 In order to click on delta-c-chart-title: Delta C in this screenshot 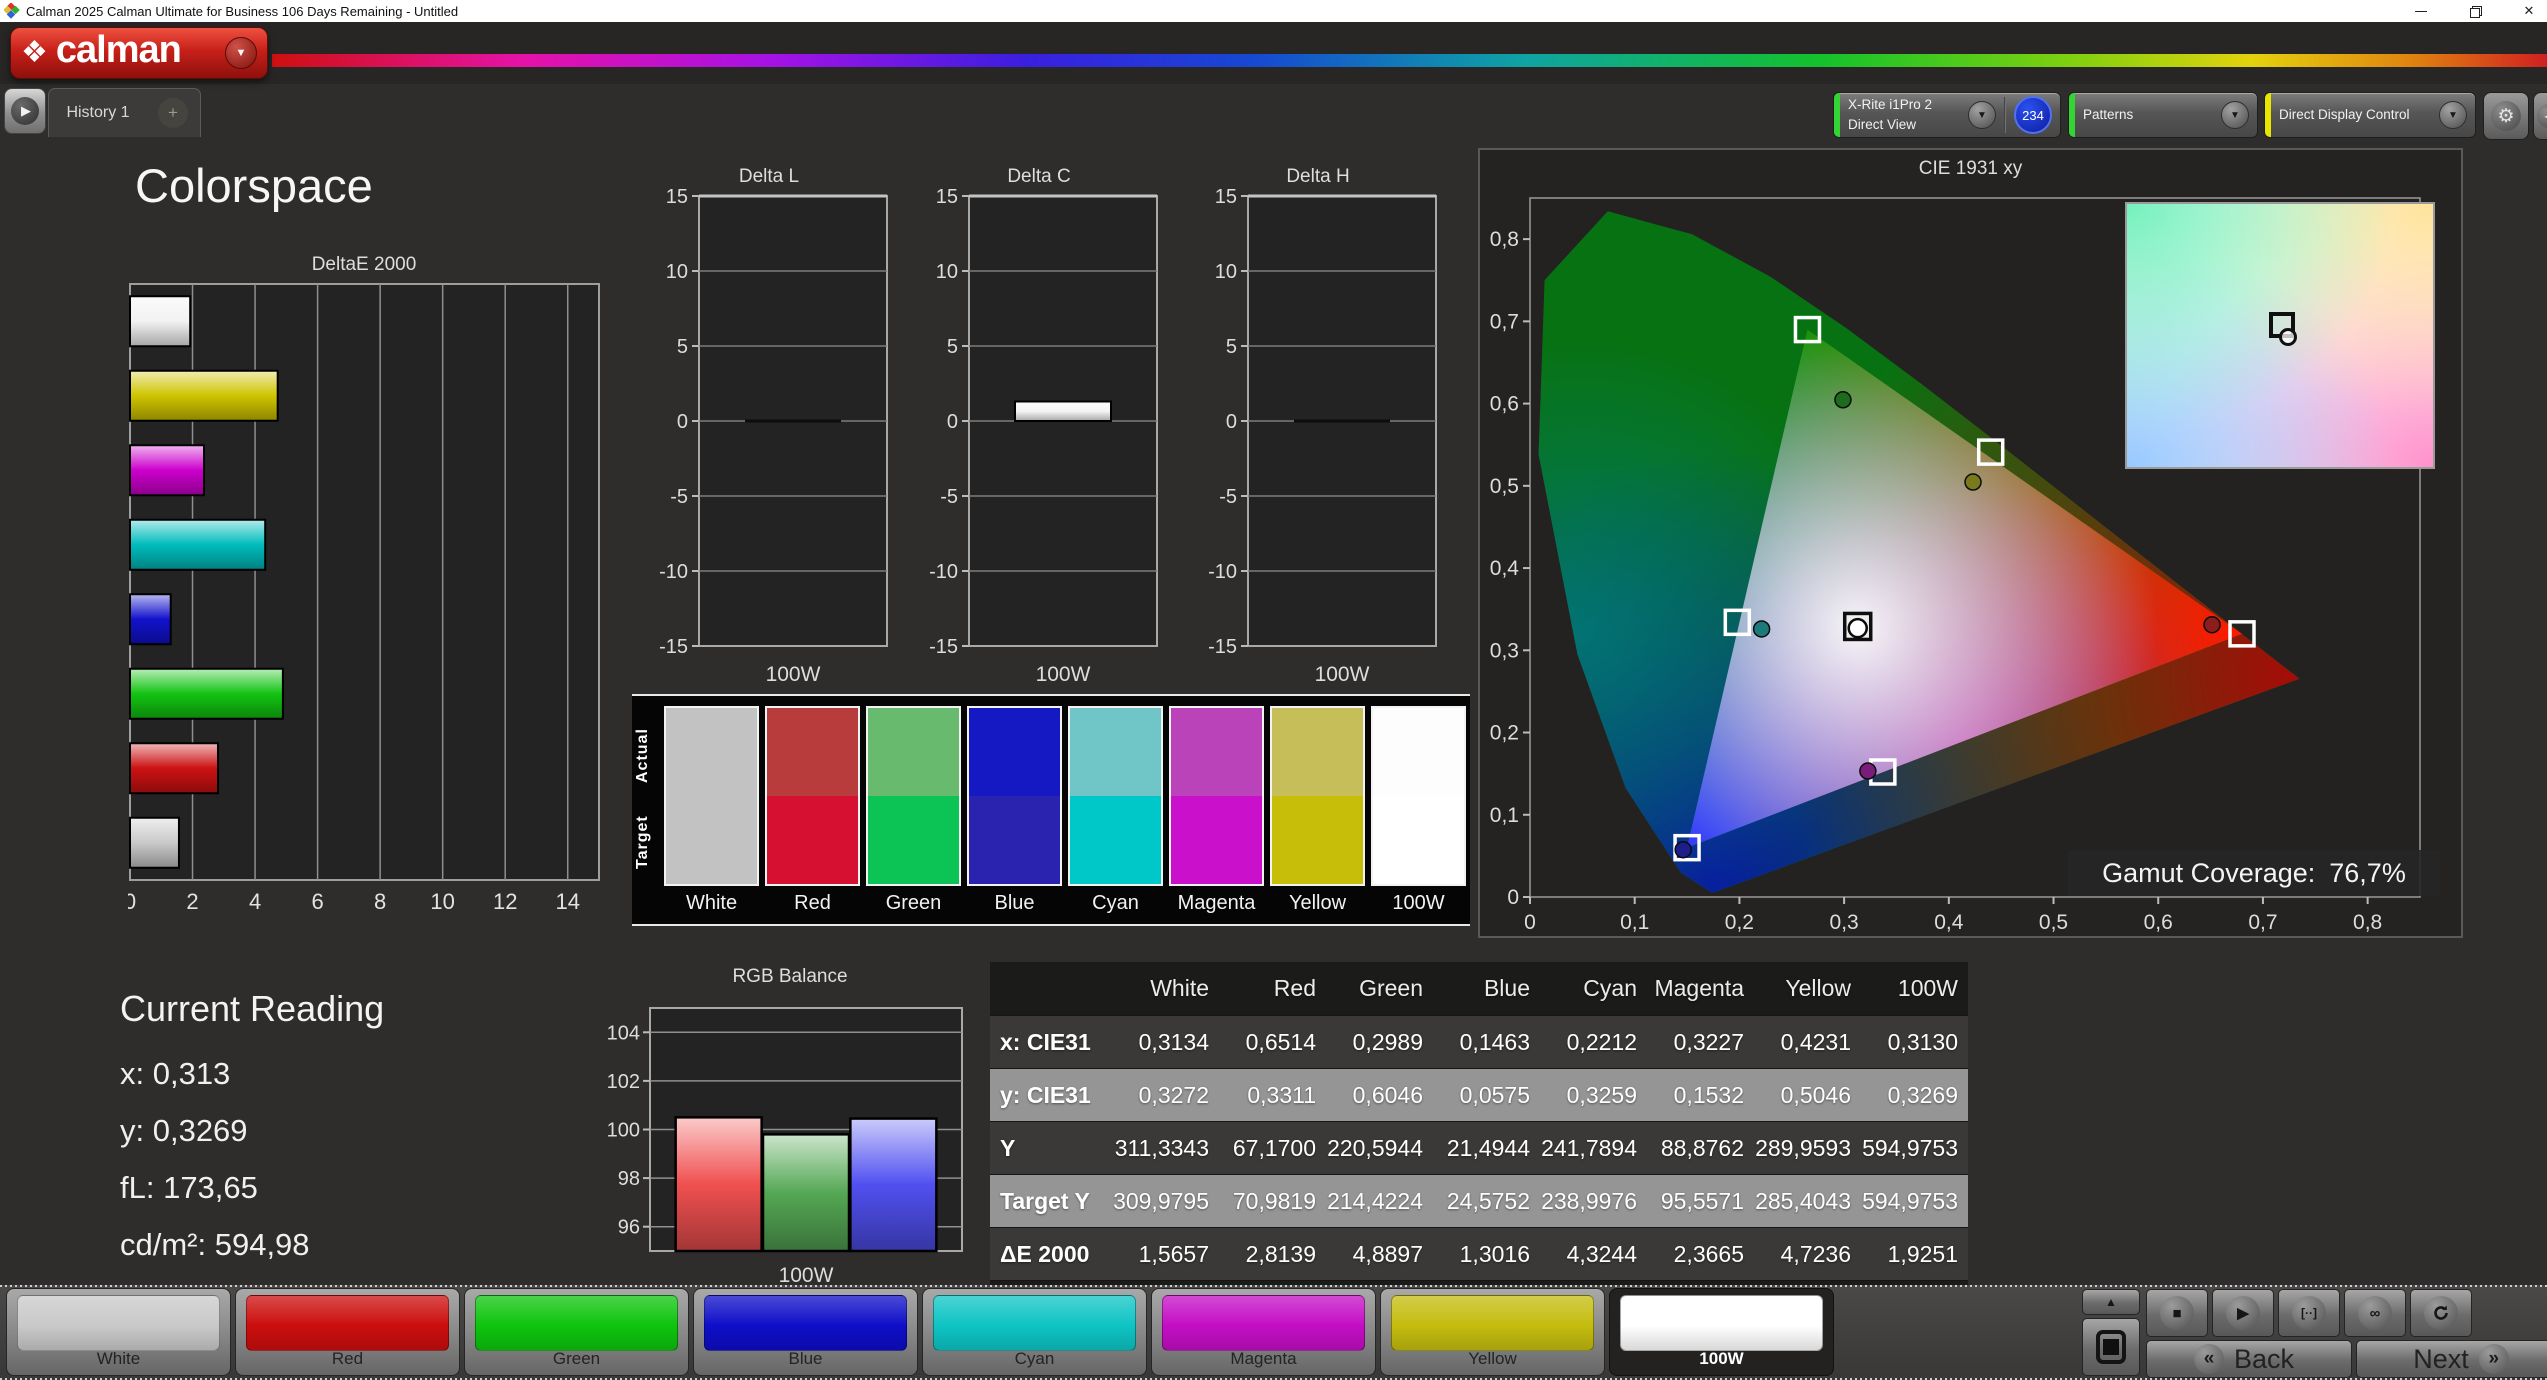, I will do `click(1039, 176)`.